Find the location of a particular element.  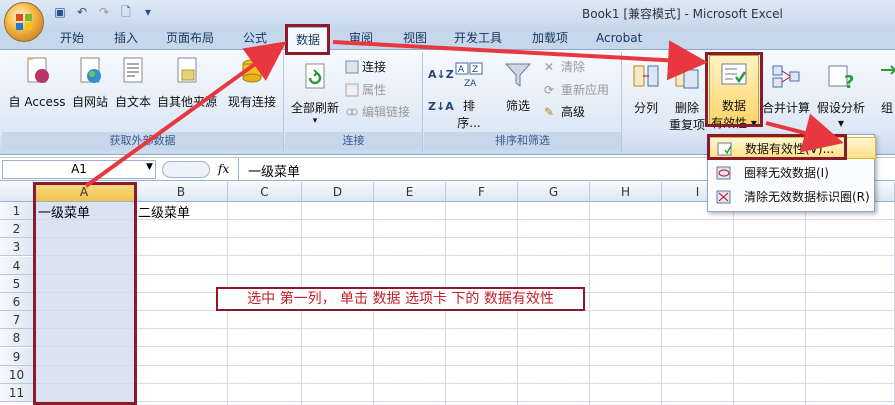

column-header-d: D is located at coordinates (338, 192).